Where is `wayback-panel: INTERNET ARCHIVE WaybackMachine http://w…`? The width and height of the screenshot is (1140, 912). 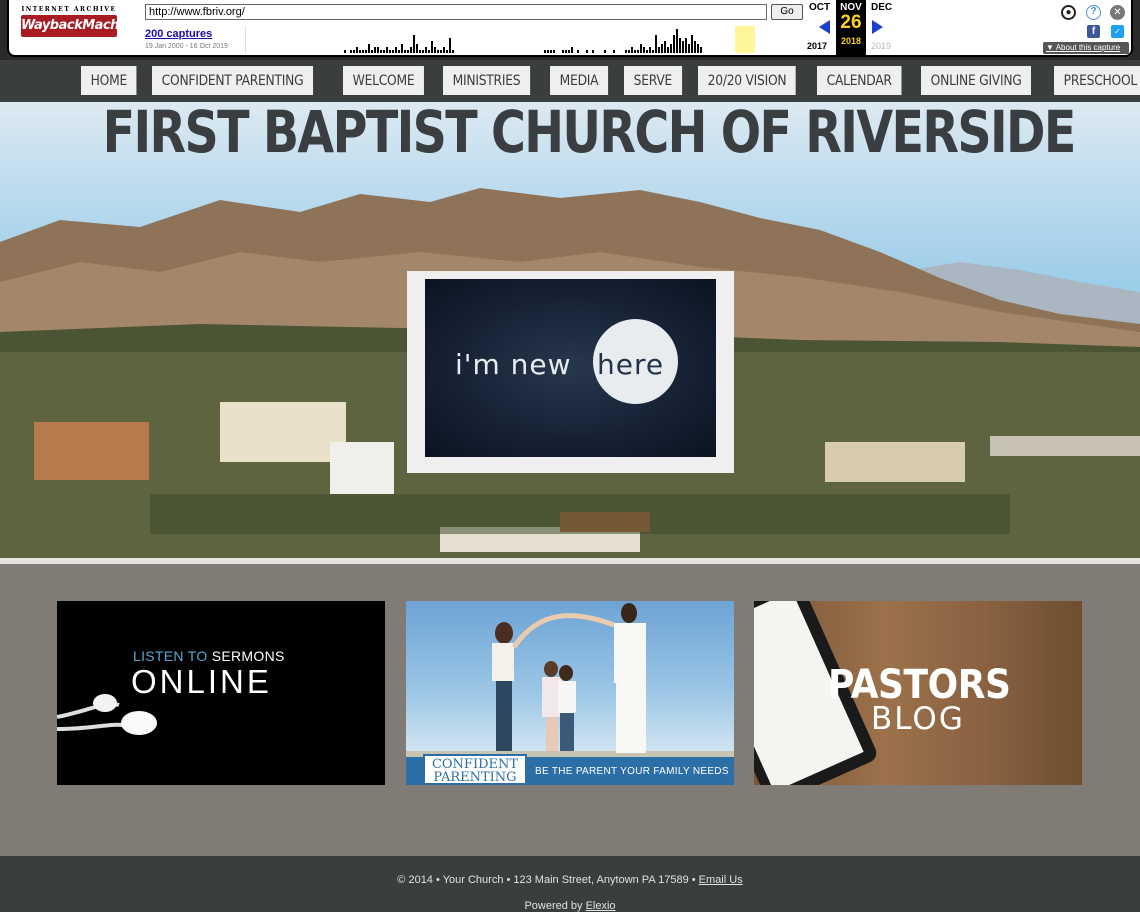 wayback-panel: INTERNET ARCHIVE WaybackMachine http://w… is located at coordinates (570, 28).